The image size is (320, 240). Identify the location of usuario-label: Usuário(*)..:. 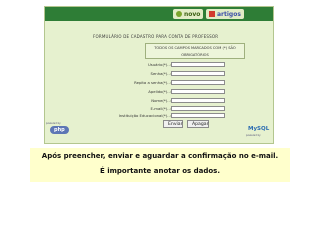
(159, 64).